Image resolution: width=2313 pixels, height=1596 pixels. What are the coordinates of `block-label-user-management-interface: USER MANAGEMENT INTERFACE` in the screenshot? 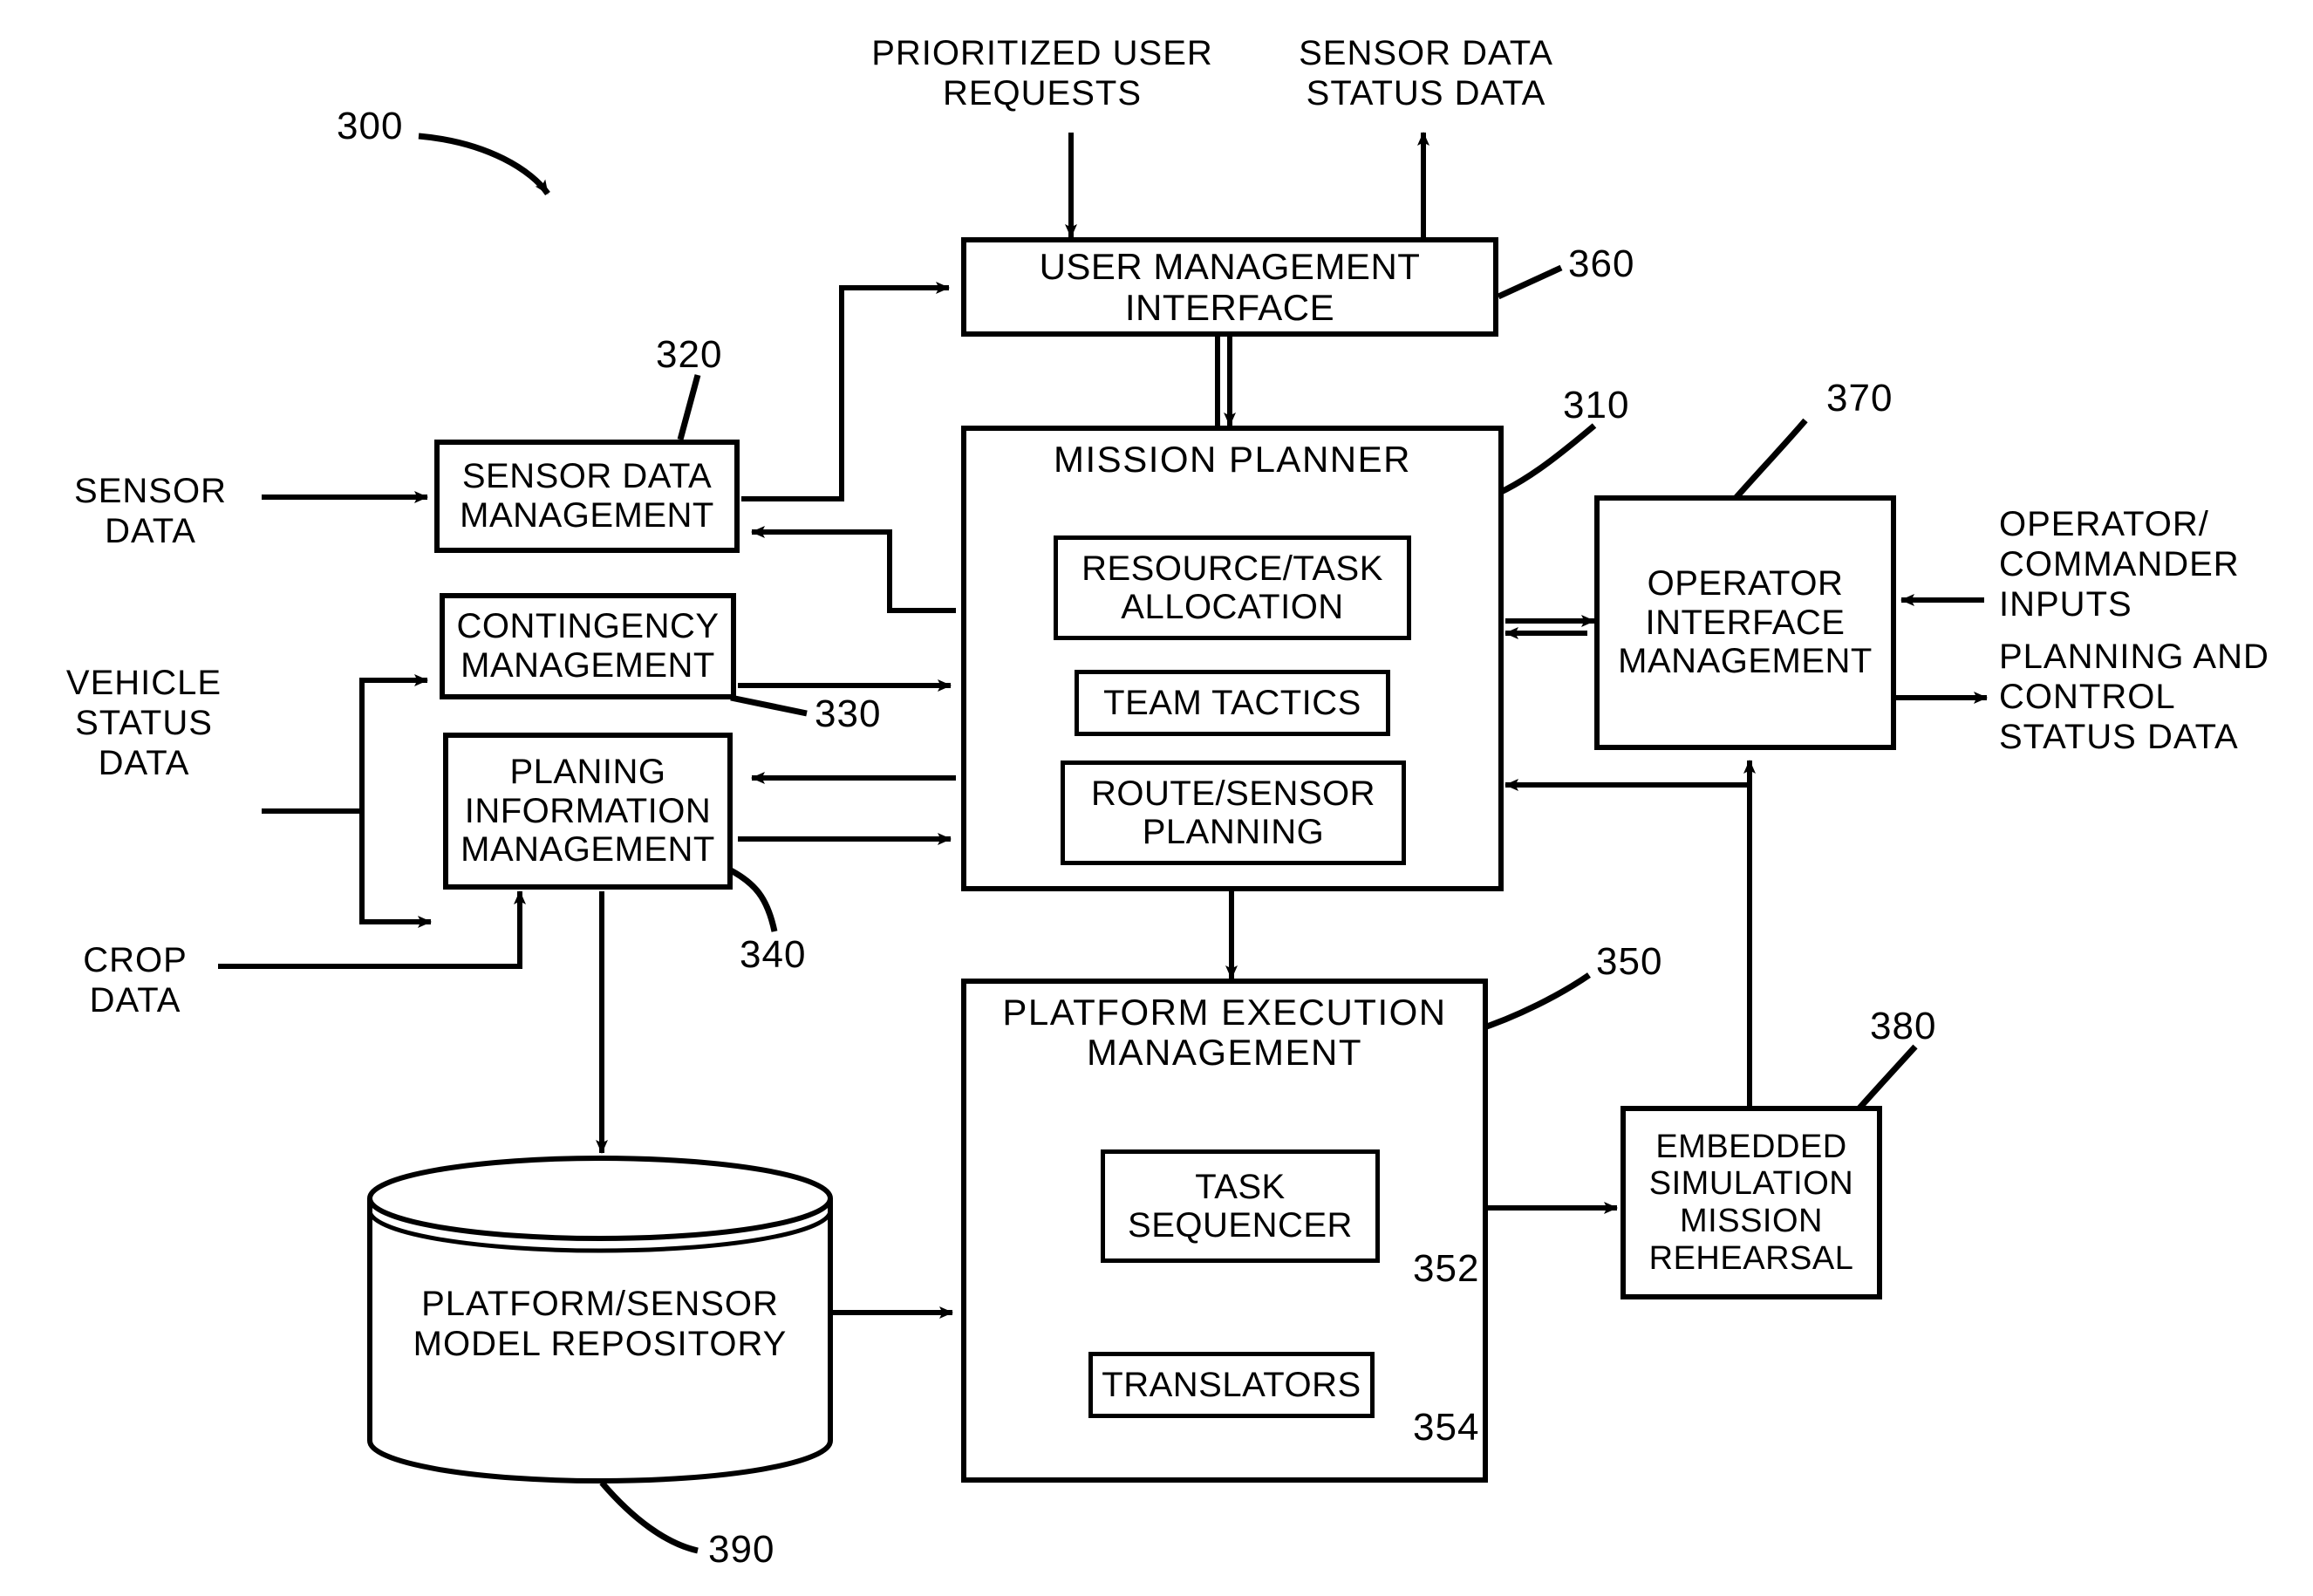 It's located at (1230, 287).